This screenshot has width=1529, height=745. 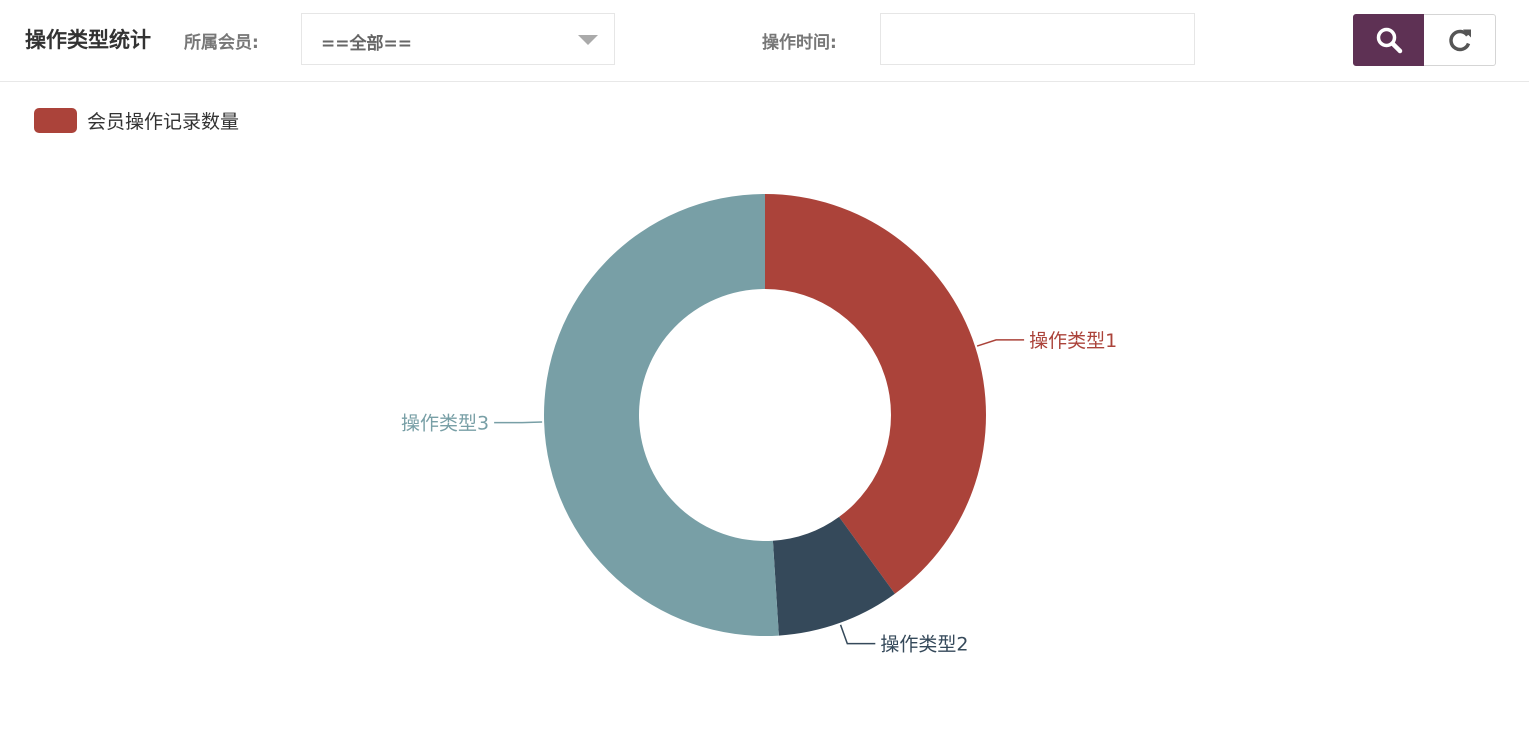 What do you see at coordinates (1073, 341) in the screenshot?
I see `slice-label-1: 操作类型1` at bounding box center [1073, 341].